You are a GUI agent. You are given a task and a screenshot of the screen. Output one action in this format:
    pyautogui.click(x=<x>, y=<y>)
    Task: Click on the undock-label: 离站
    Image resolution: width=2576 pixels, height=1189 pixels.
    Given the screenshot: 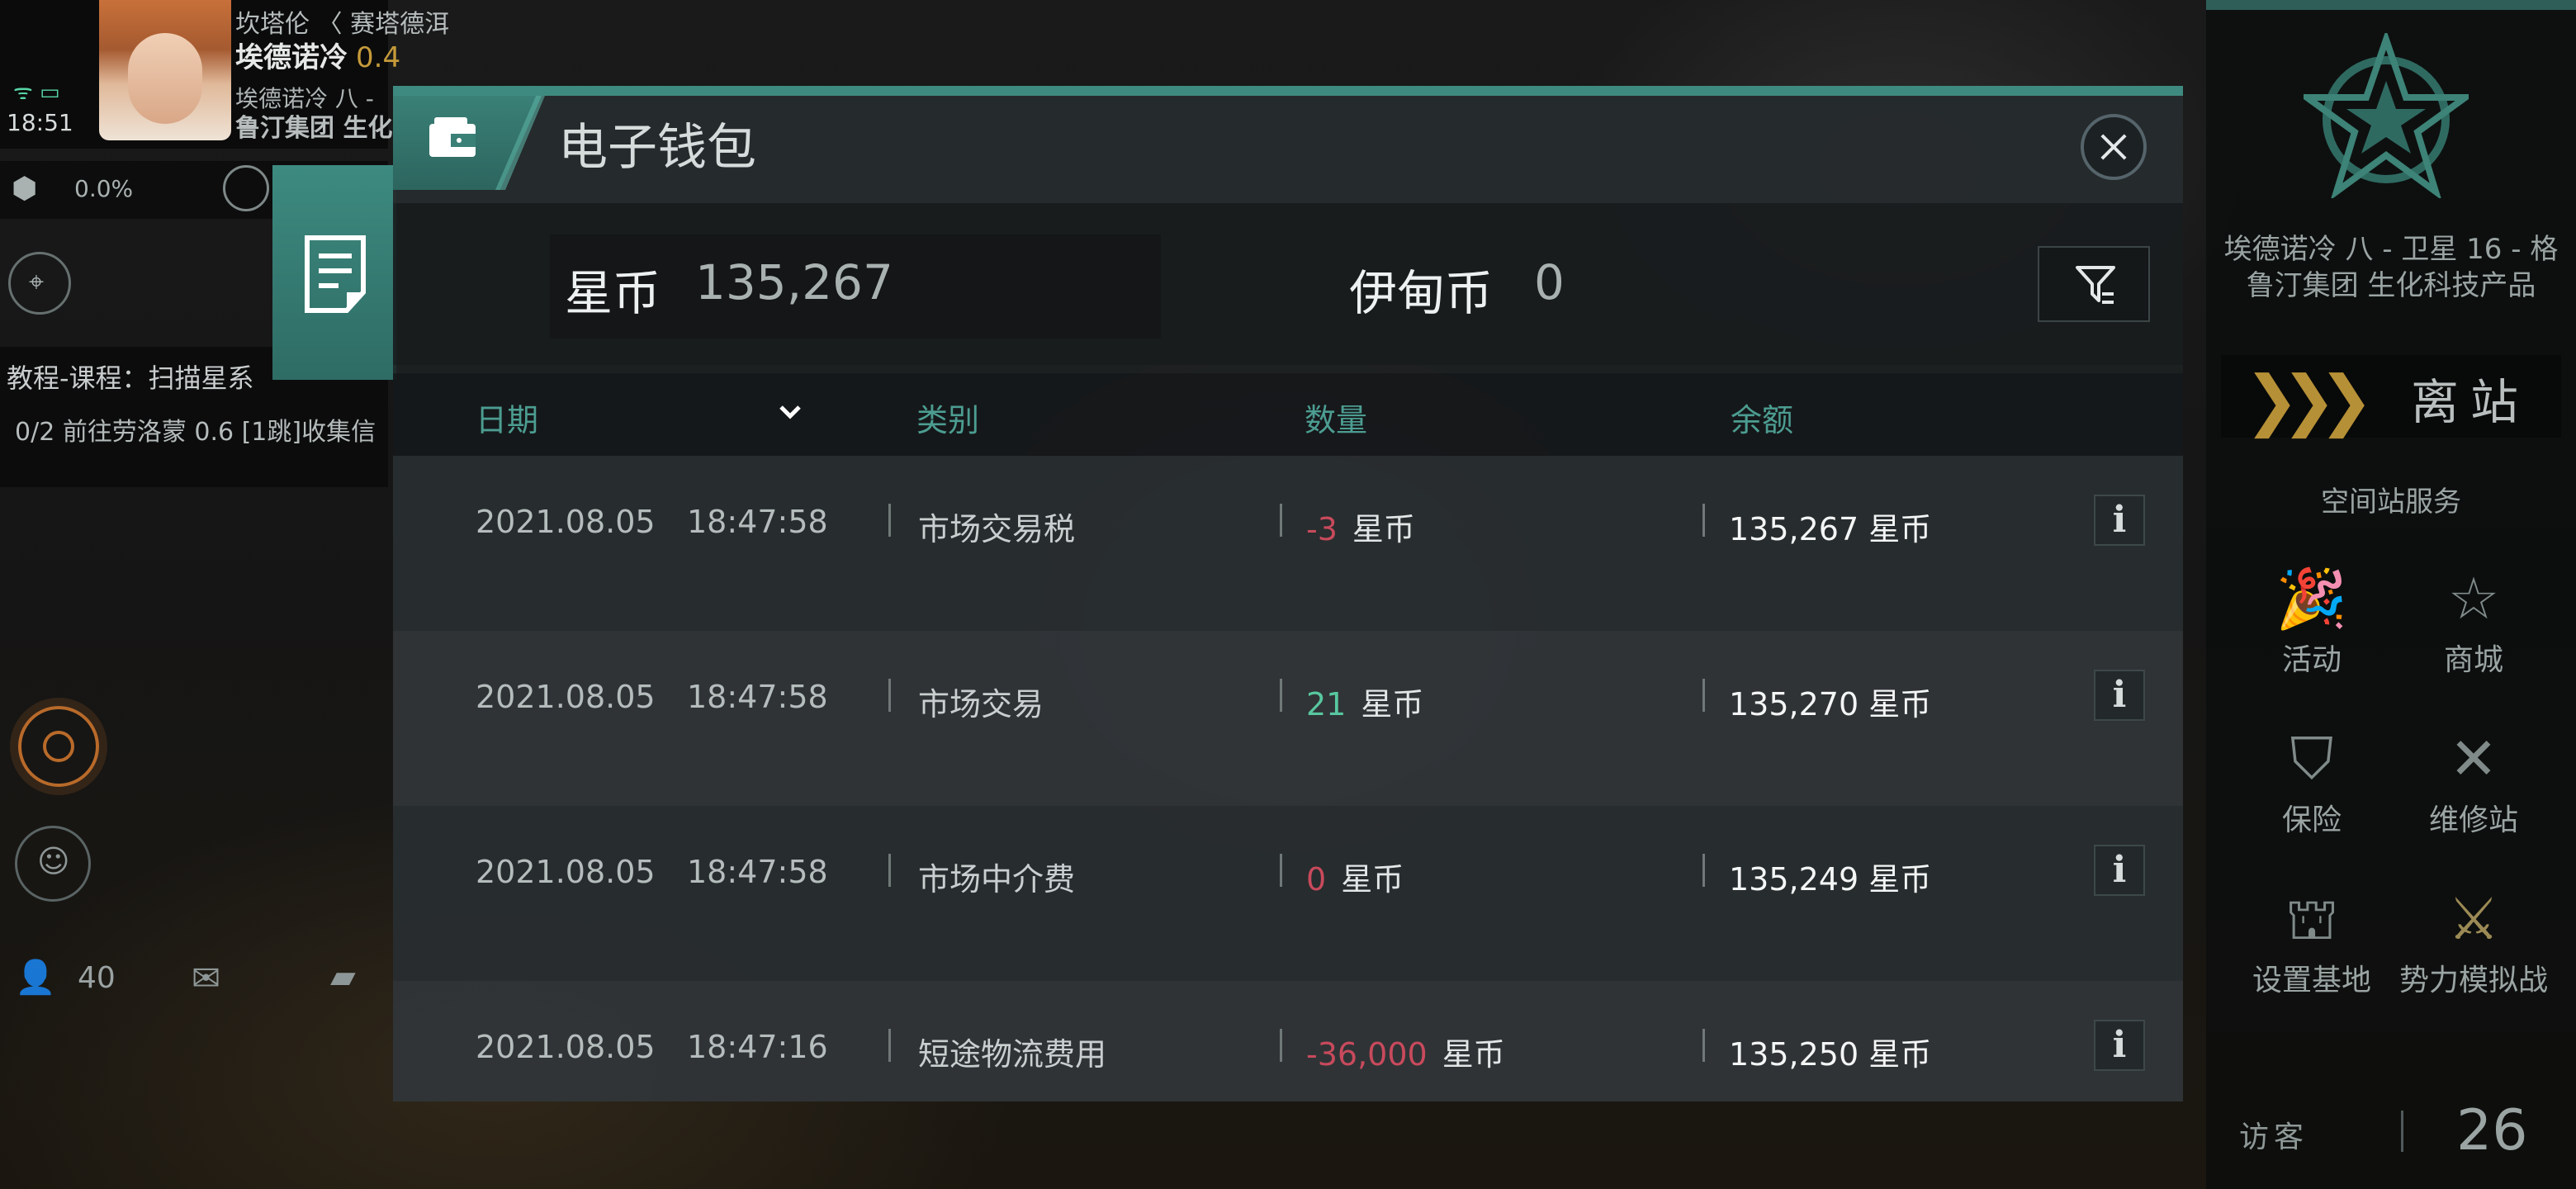 What is the action you would take?
    pyautogui.click(x=2471, y=402)
    